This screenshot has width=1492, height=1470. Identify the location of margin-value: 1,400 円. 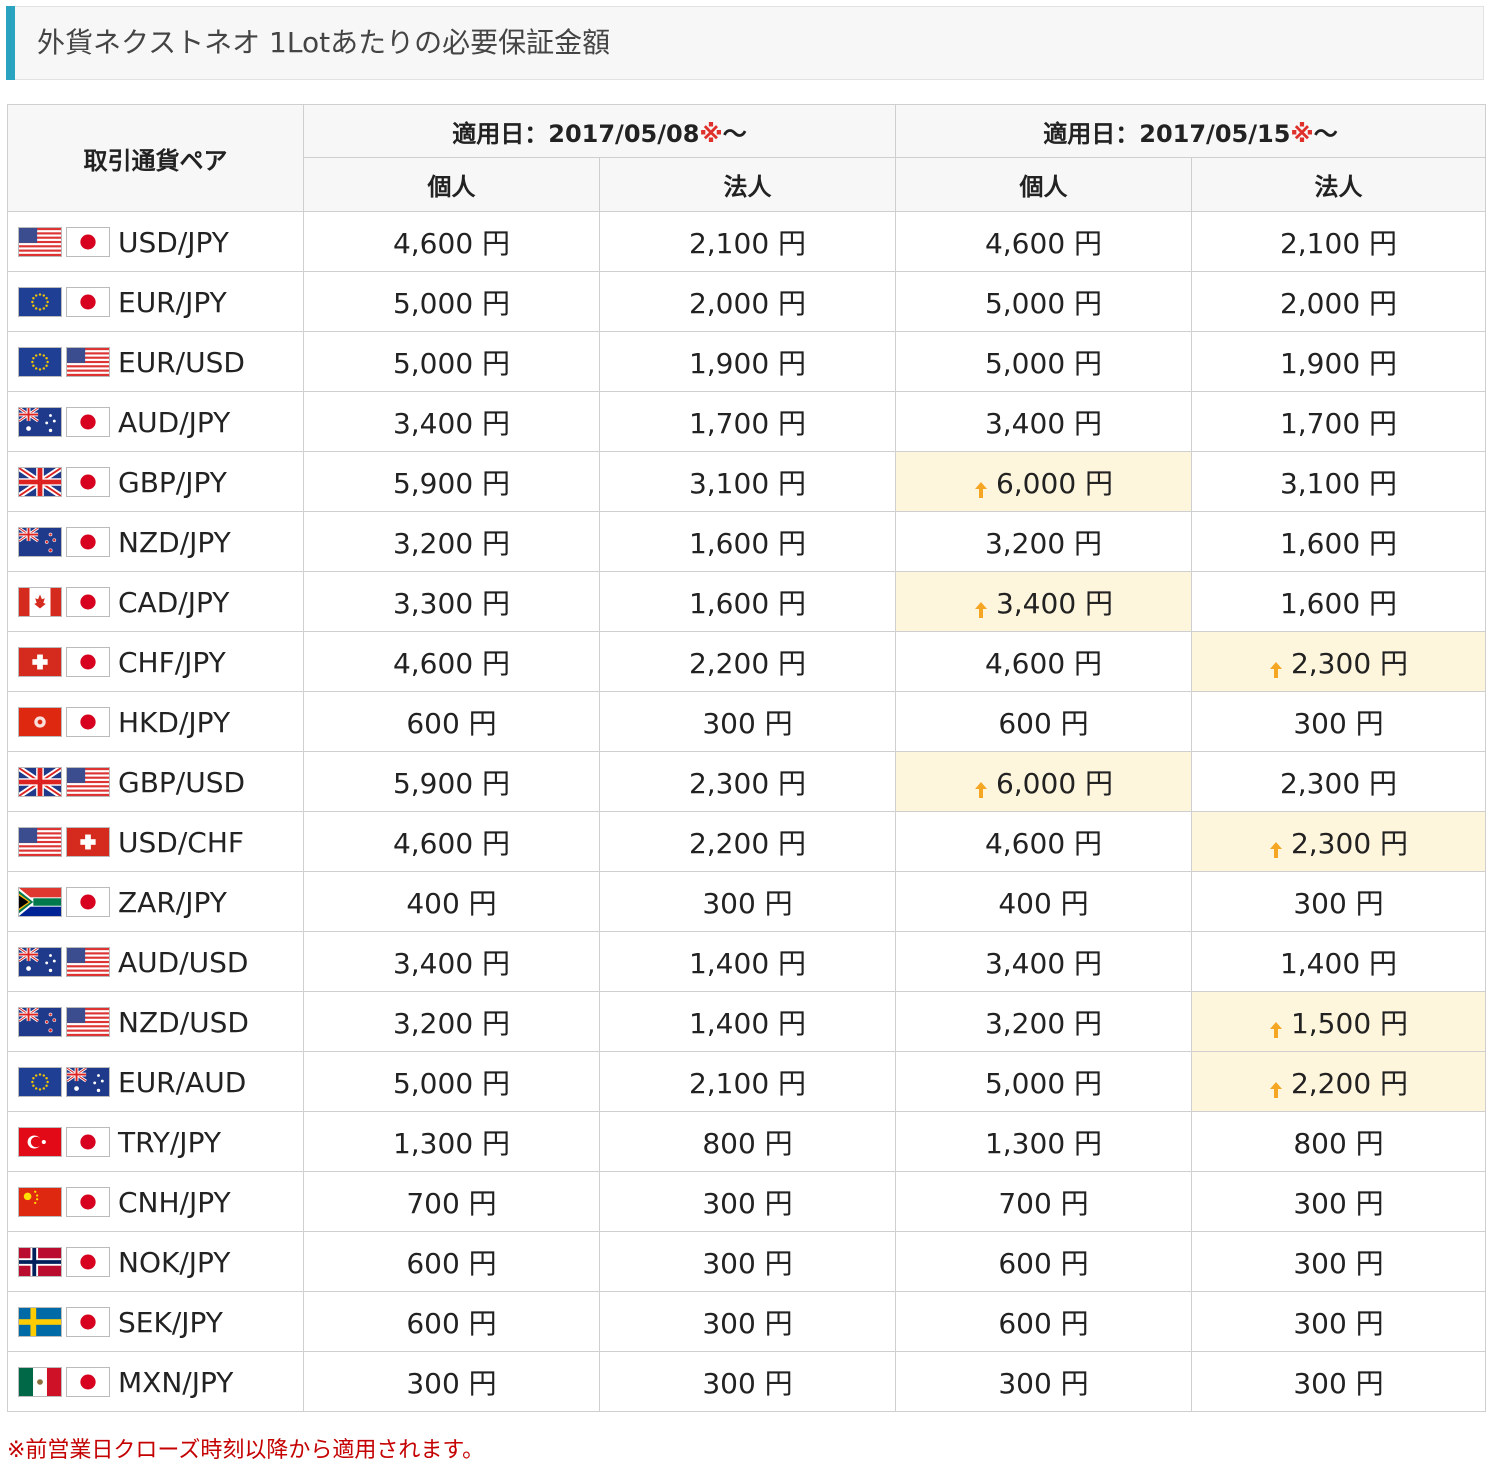
(1338, 963).